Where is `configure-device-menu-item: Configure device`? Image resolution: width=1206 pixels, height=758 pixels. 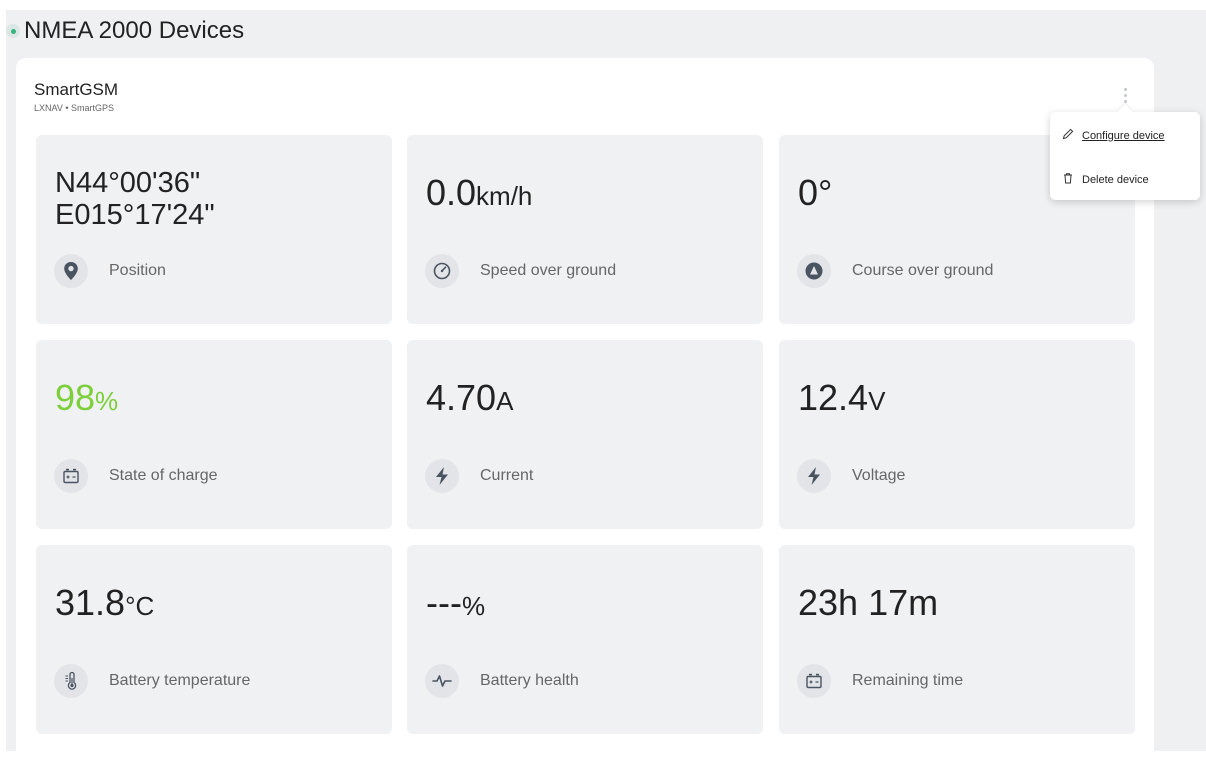 configure-device-menu-item: Configure device is located at coordinates (1113, 135).